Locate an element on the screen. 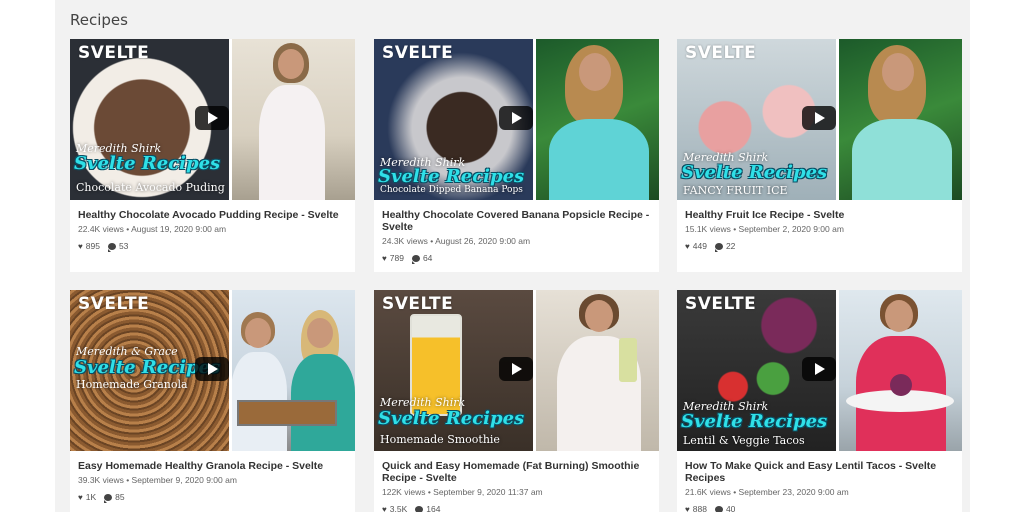 The height and width of the screenshot is (512, 1024). publish-date: September 9, 2020 9:00 am is located at coordinates (184, 480).